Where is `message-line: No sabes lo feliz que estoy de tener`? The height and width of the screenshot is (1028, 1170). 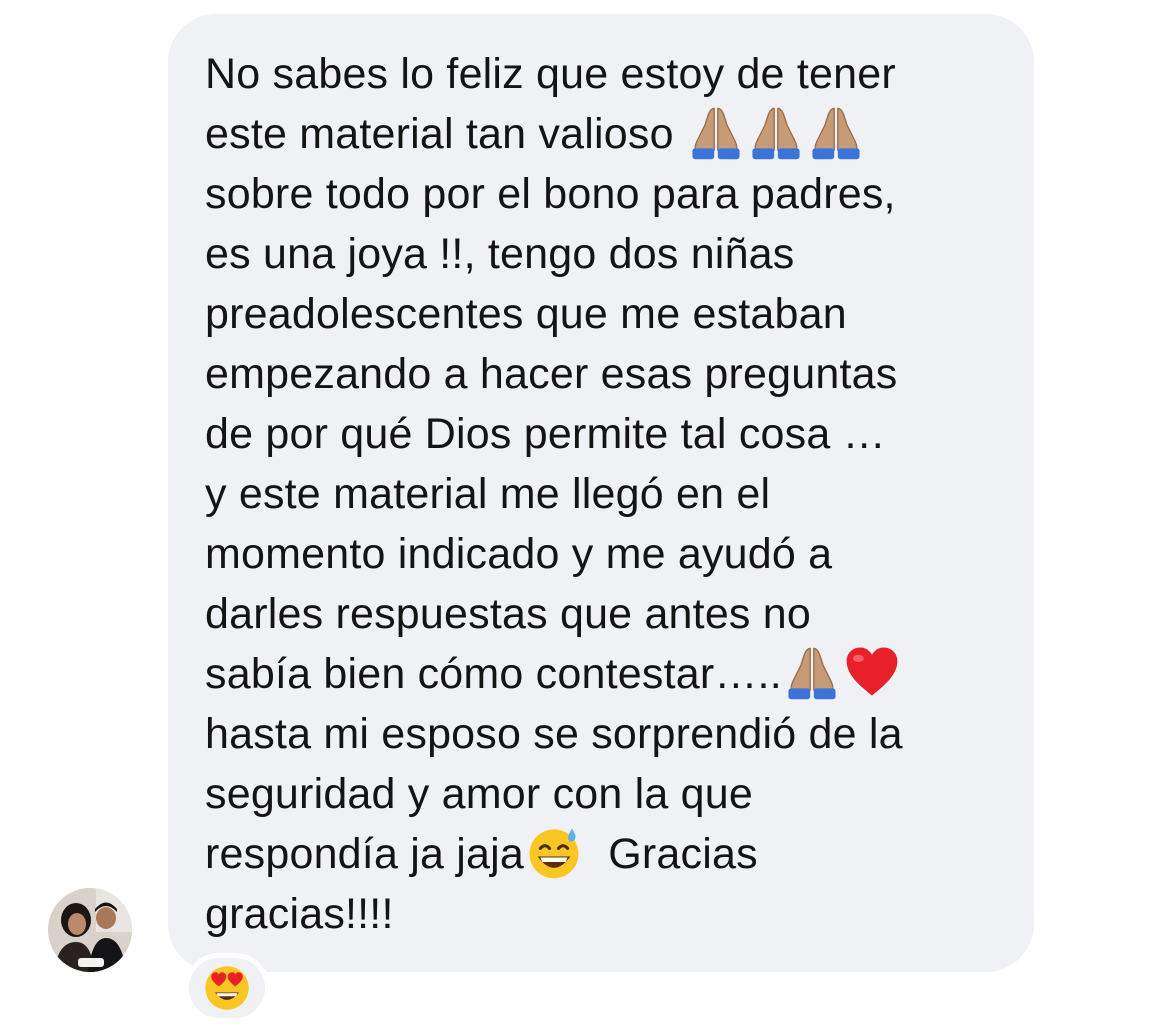
message-line: No sabes lo feliz que estoy de tener is located at coordinates (550, 74).